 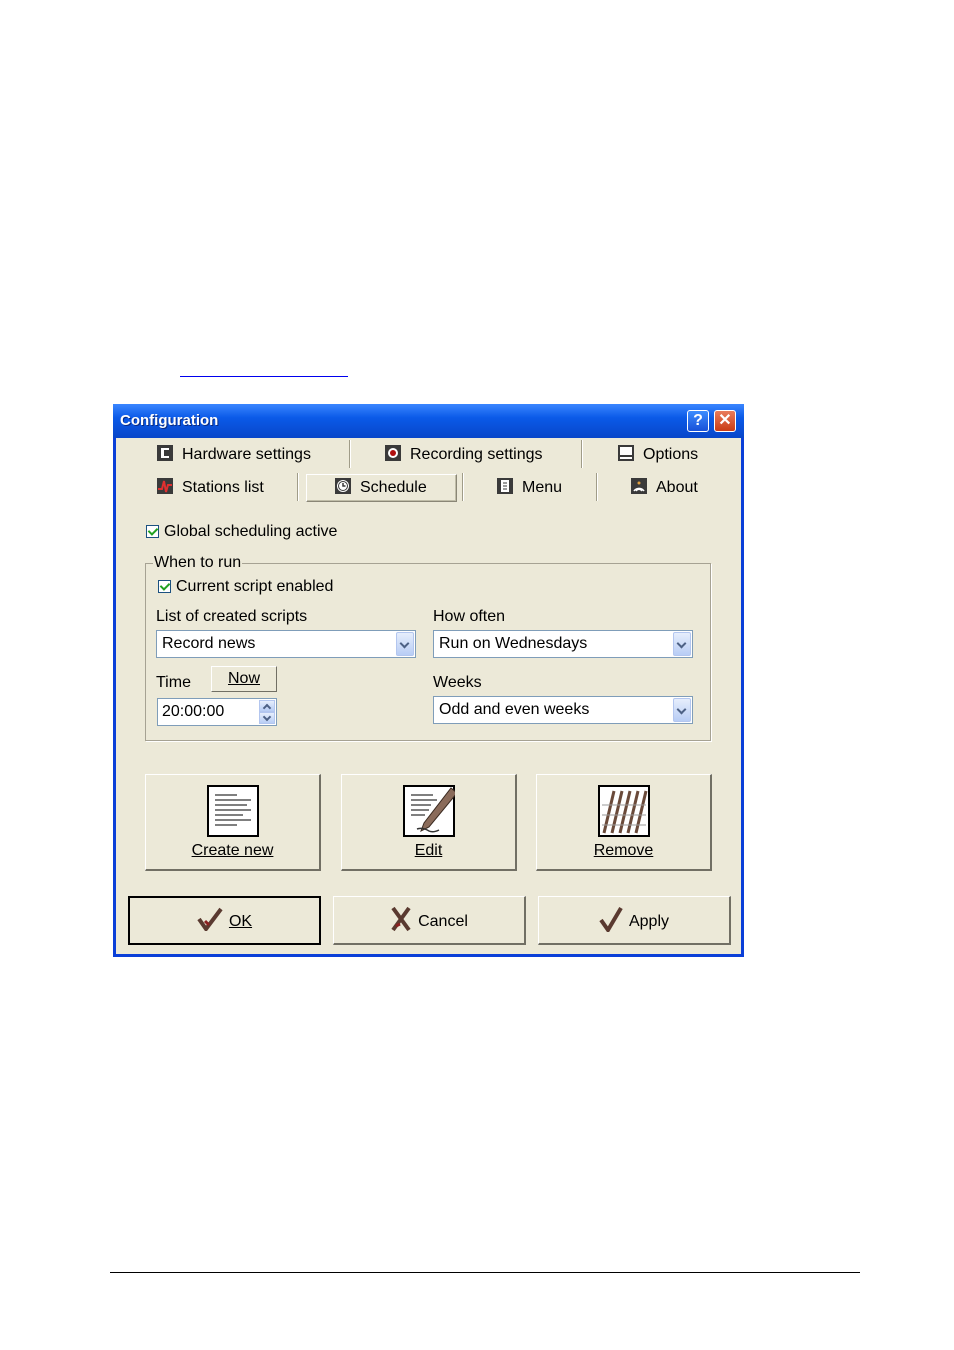 What do you see at coordinates (698, 421) in the screenshot?
I see `help-button: ?` at bounding box center [698, 421].